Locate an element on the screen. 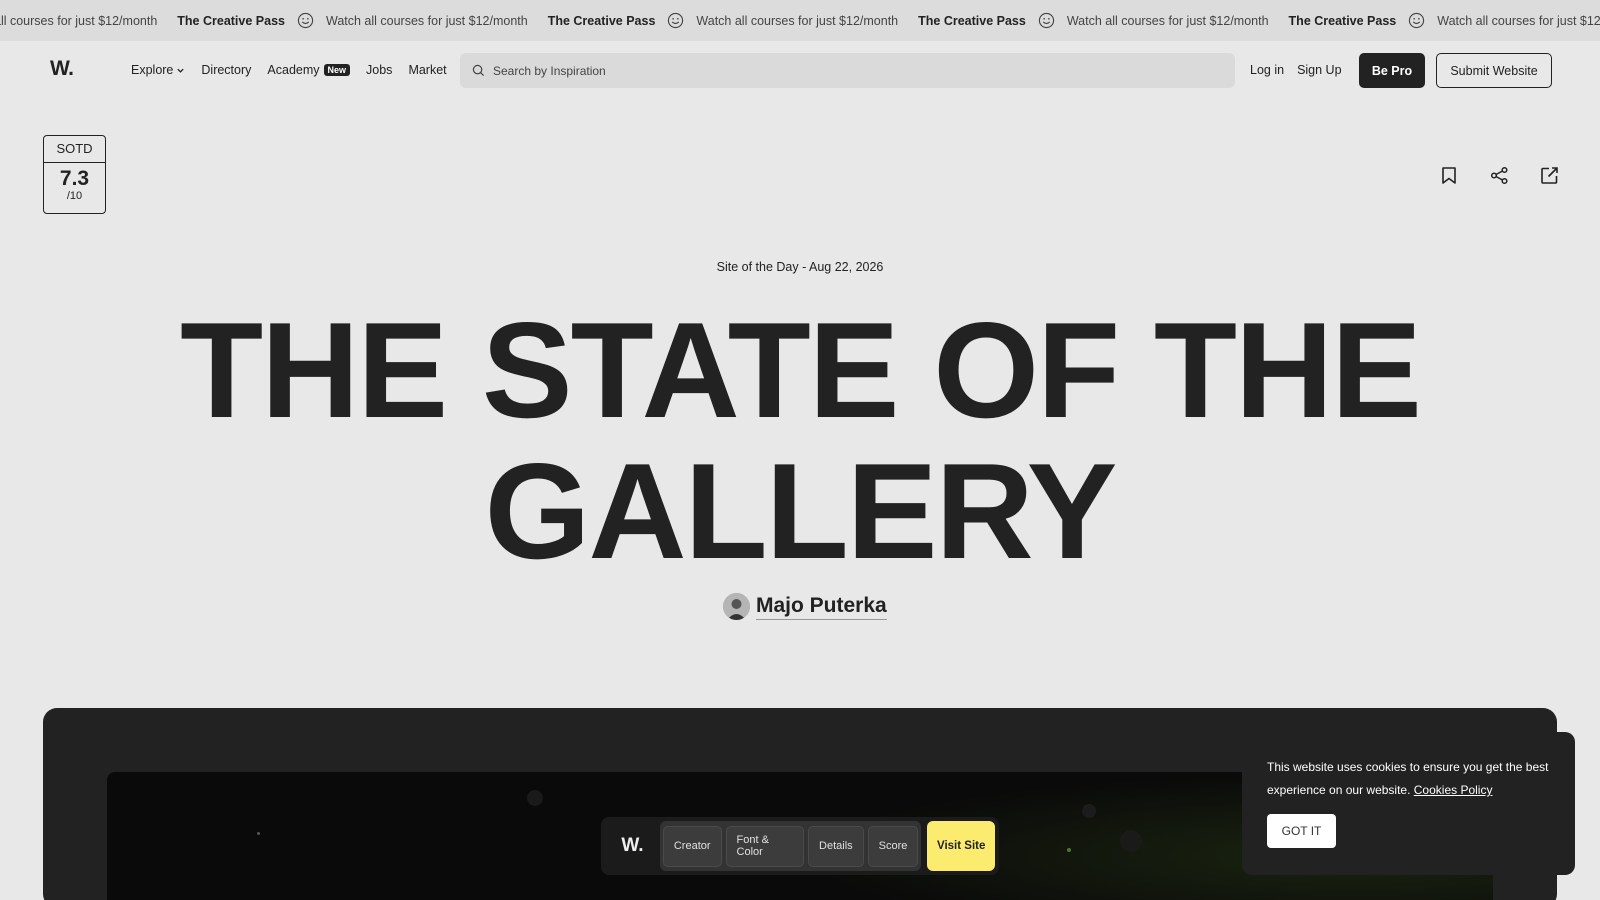  details-button: Details is located at coordinates (836, 846).